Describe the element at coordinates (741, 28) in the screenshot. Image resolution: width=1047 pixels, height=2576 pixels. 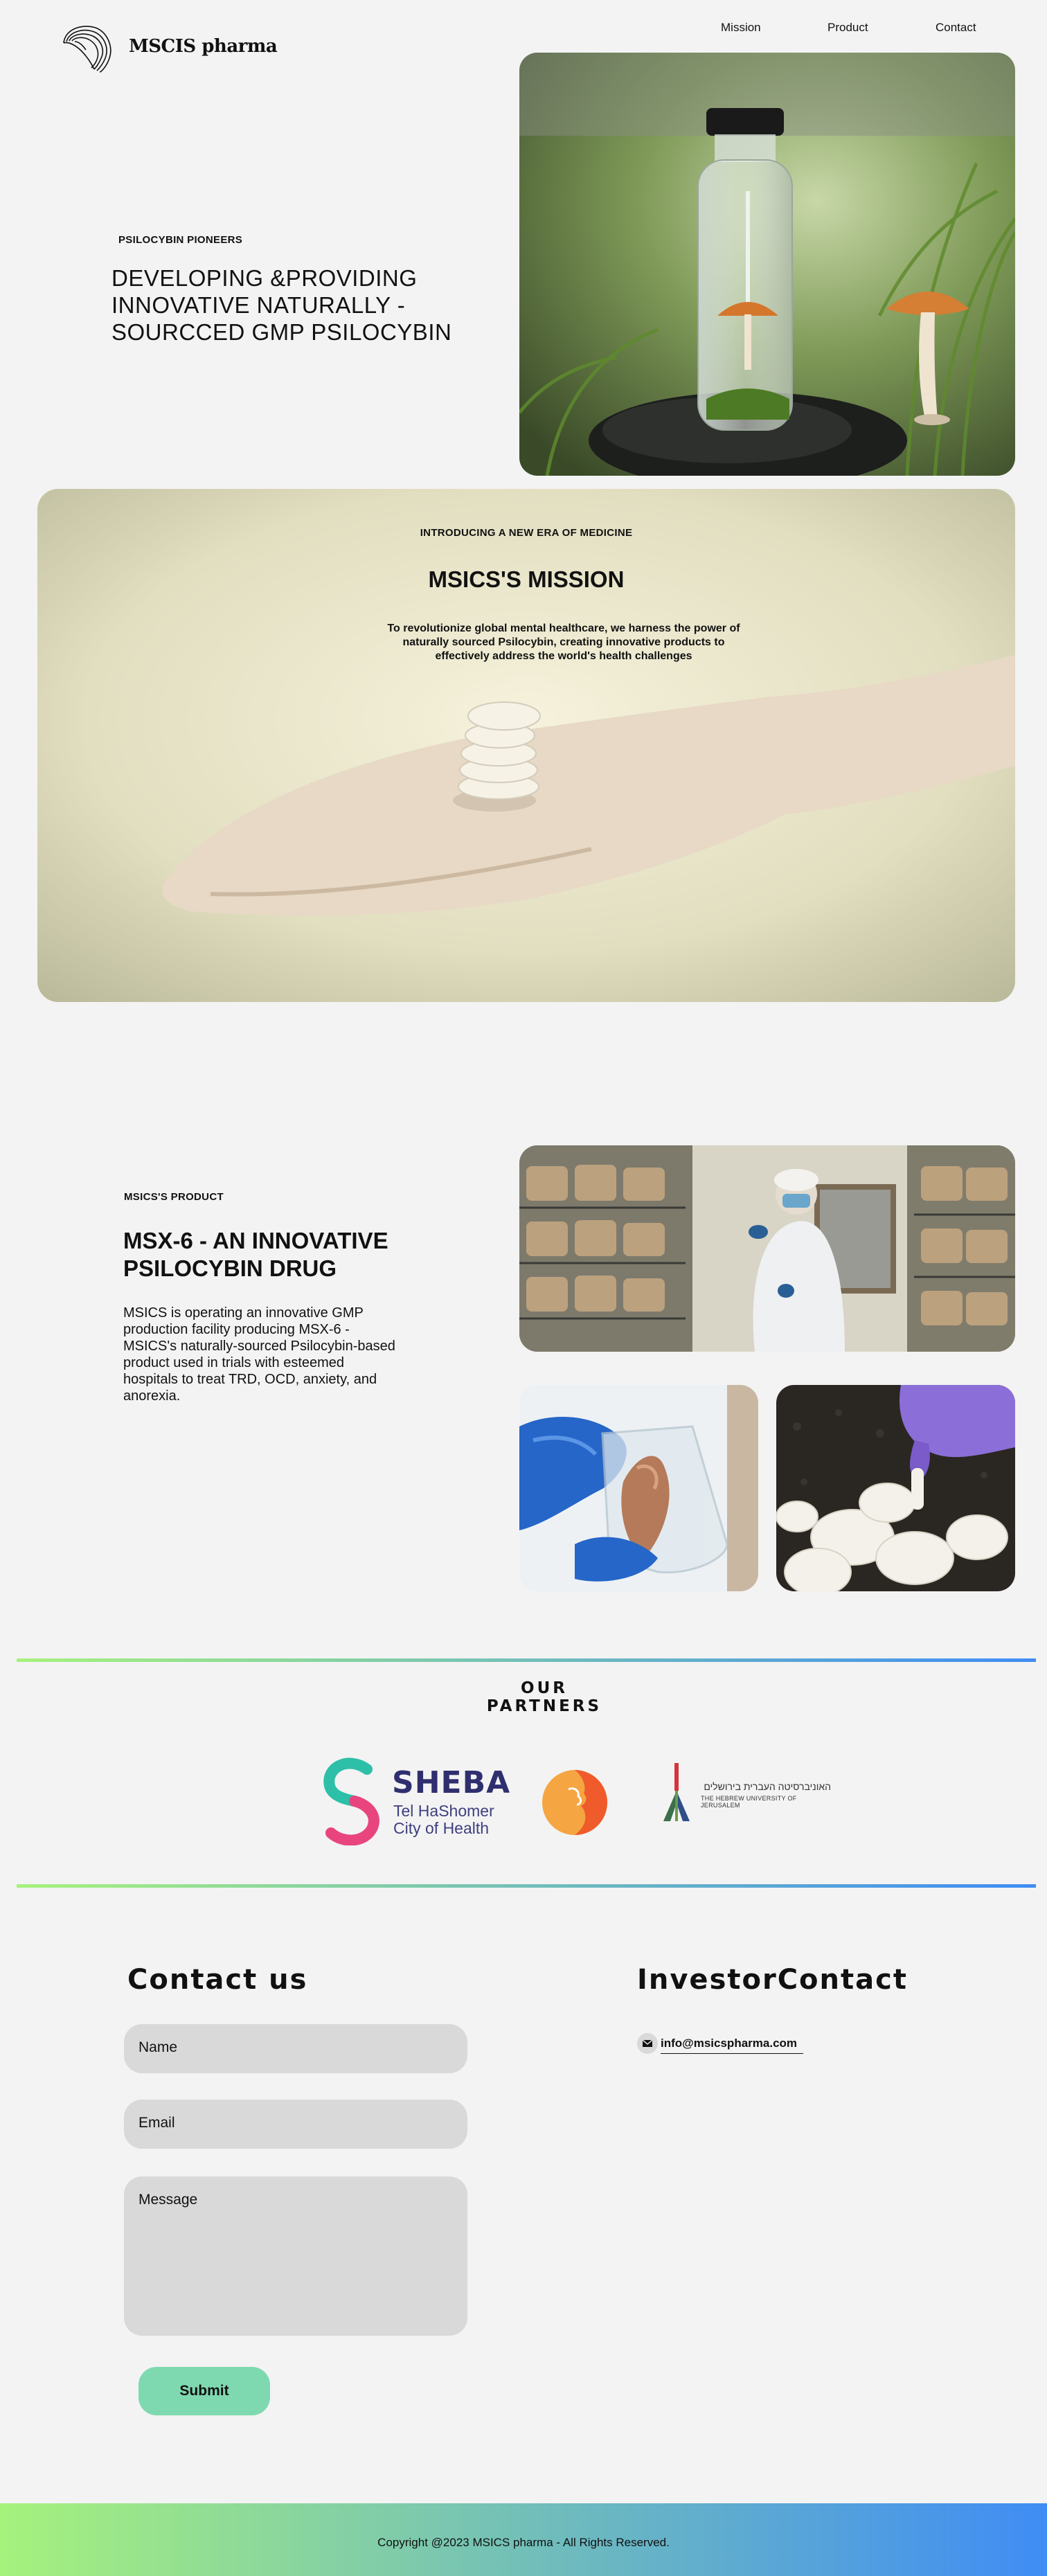
I see `nav-mission: Mission` at that location.